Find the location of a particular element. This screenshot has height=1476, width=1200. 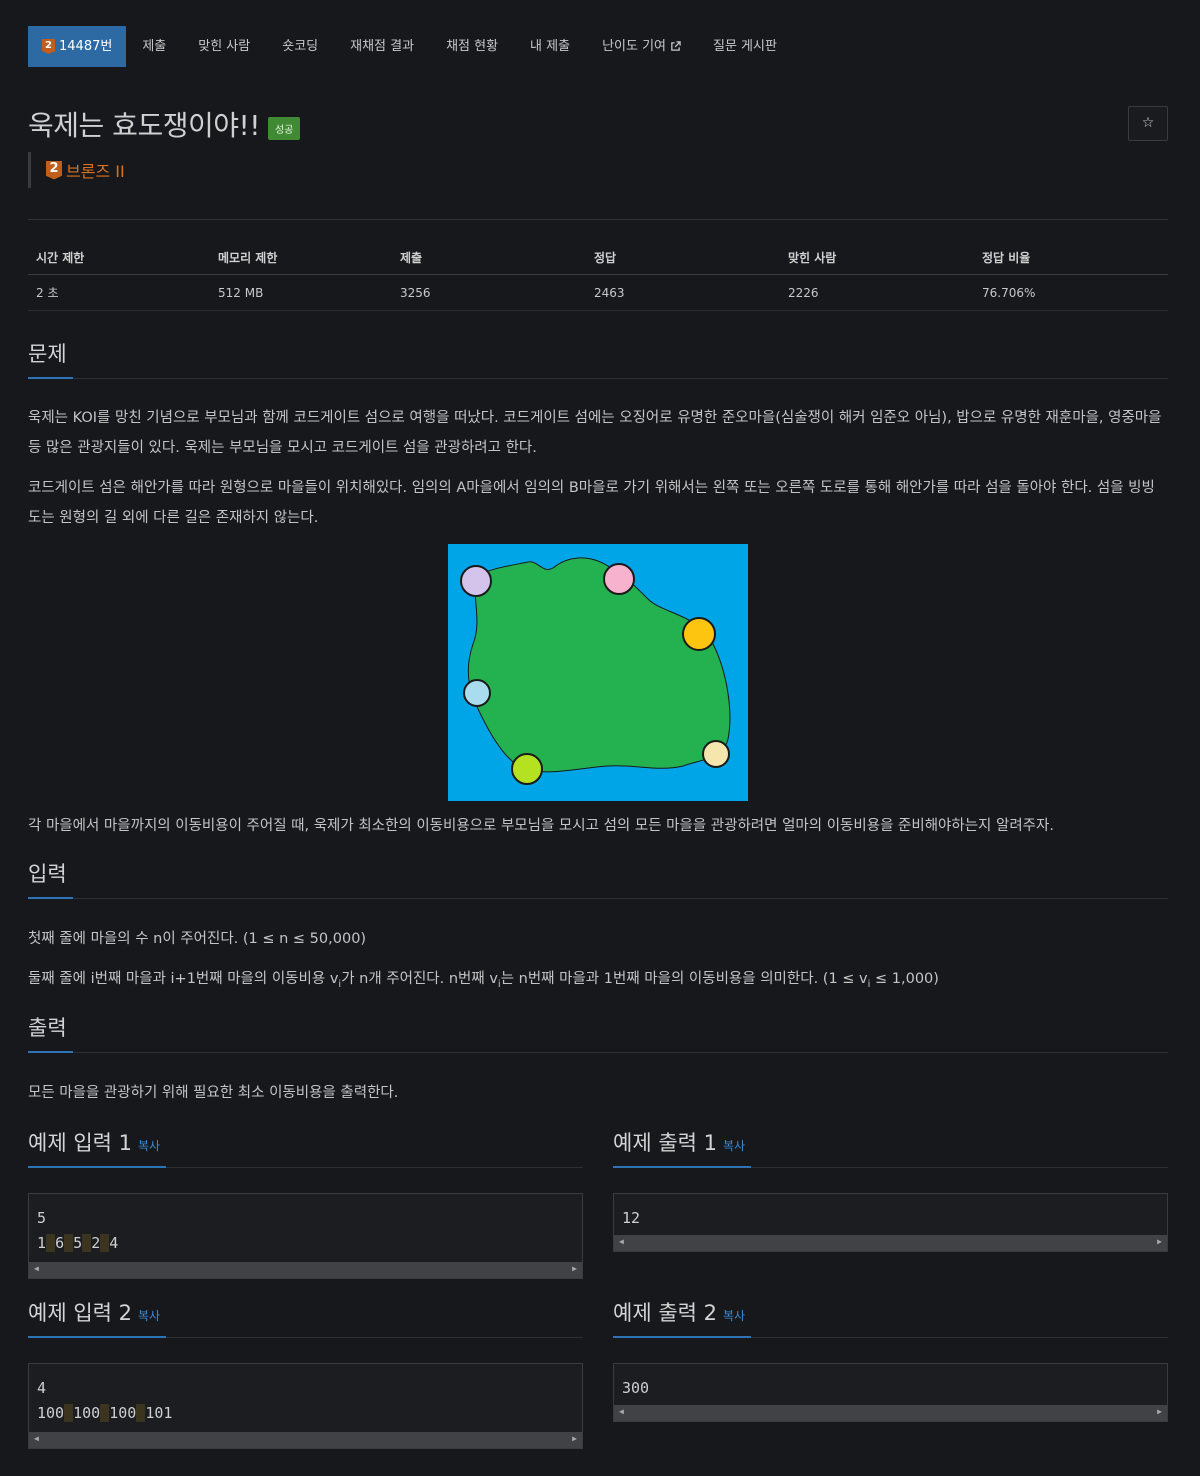

table-cell: 2 초 is located at coordinates (47, 293).